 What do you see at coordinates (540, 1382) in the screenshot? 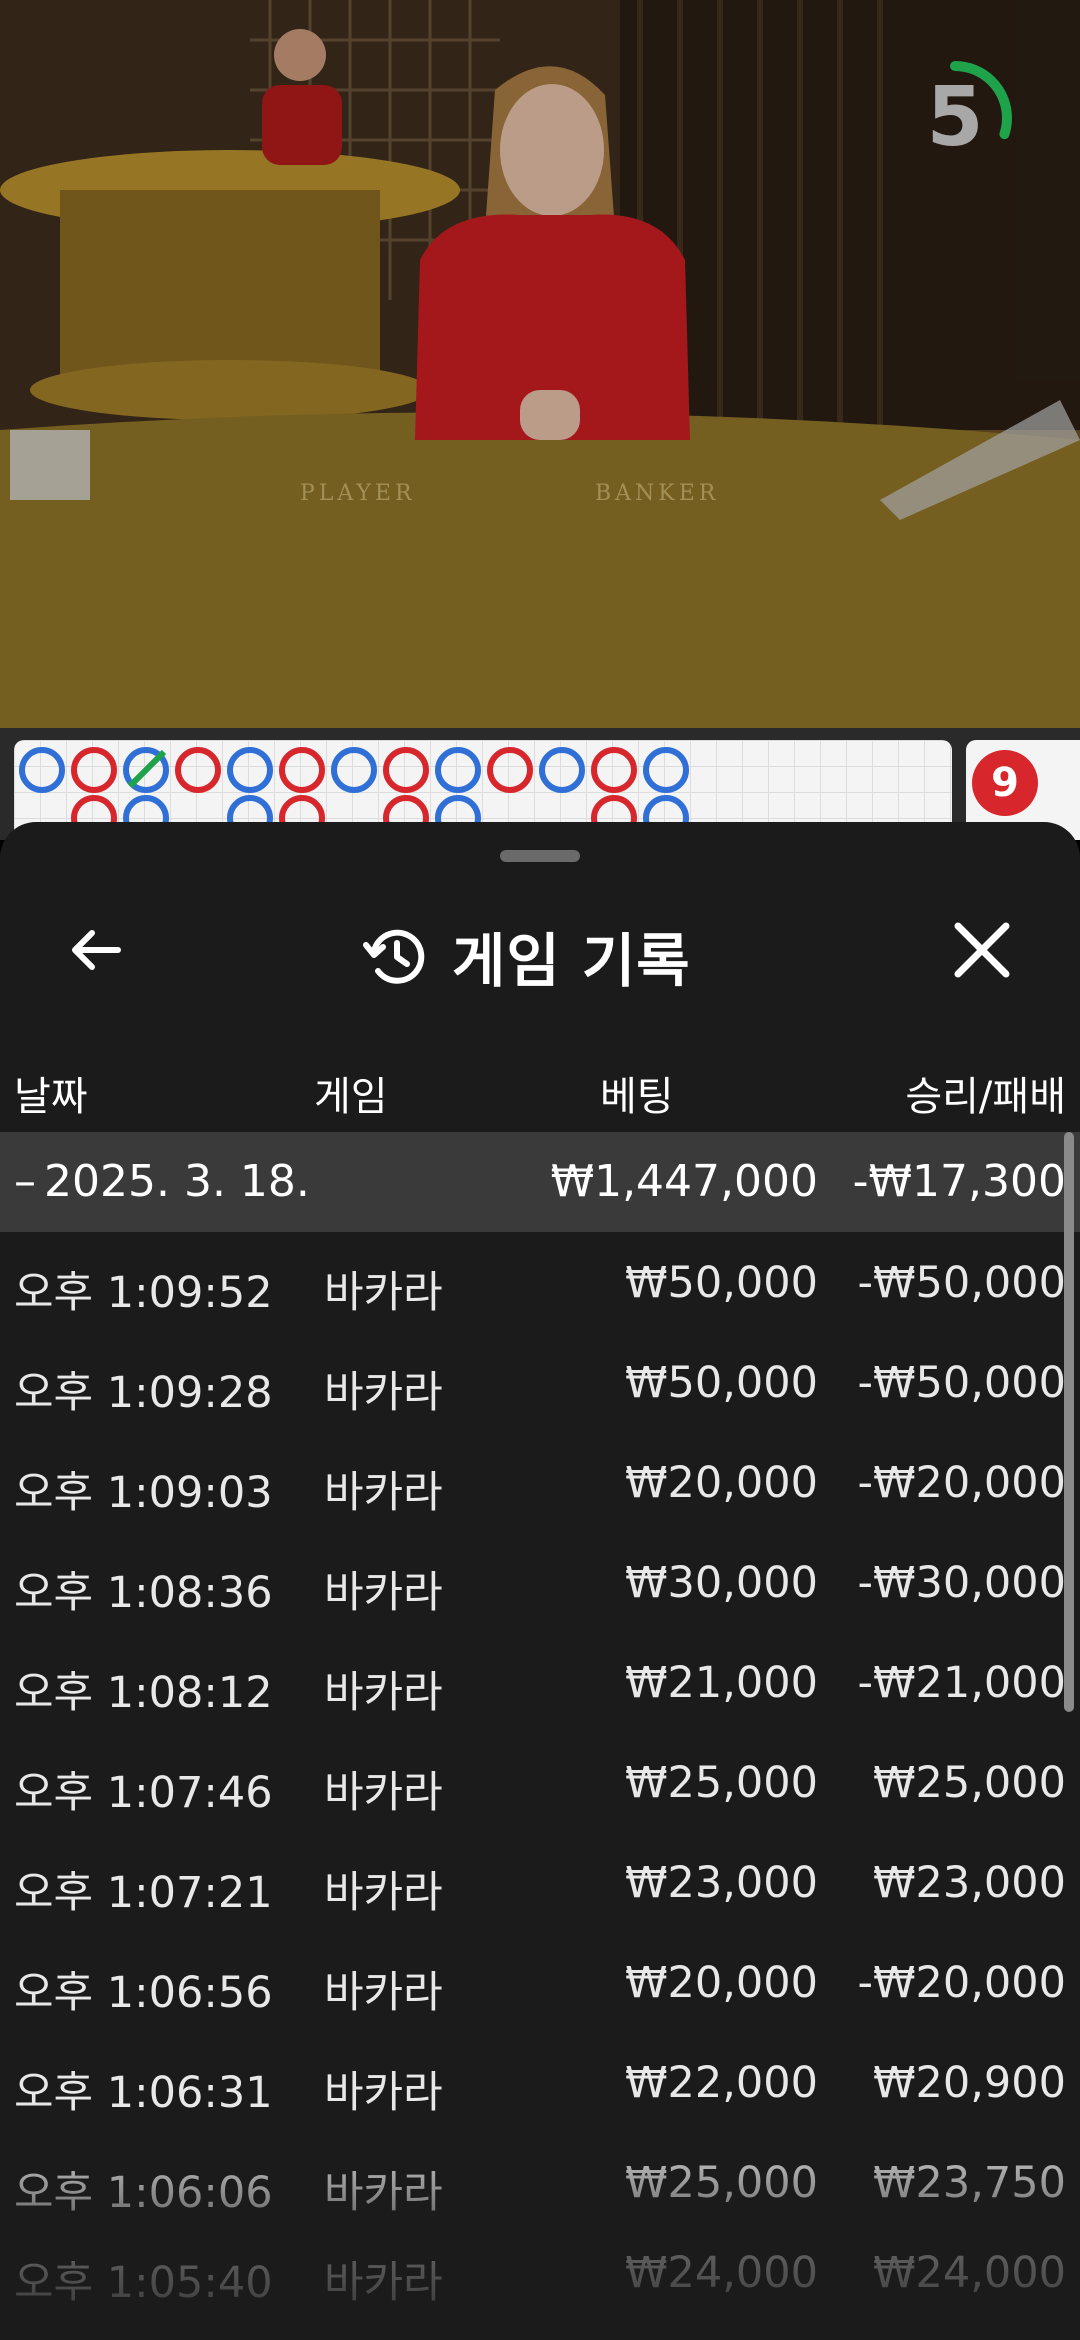
I see `table-row: 오후 1:09:28 바카라 ₩50,000 -₩50,000` at bounding box center [540, 1382].